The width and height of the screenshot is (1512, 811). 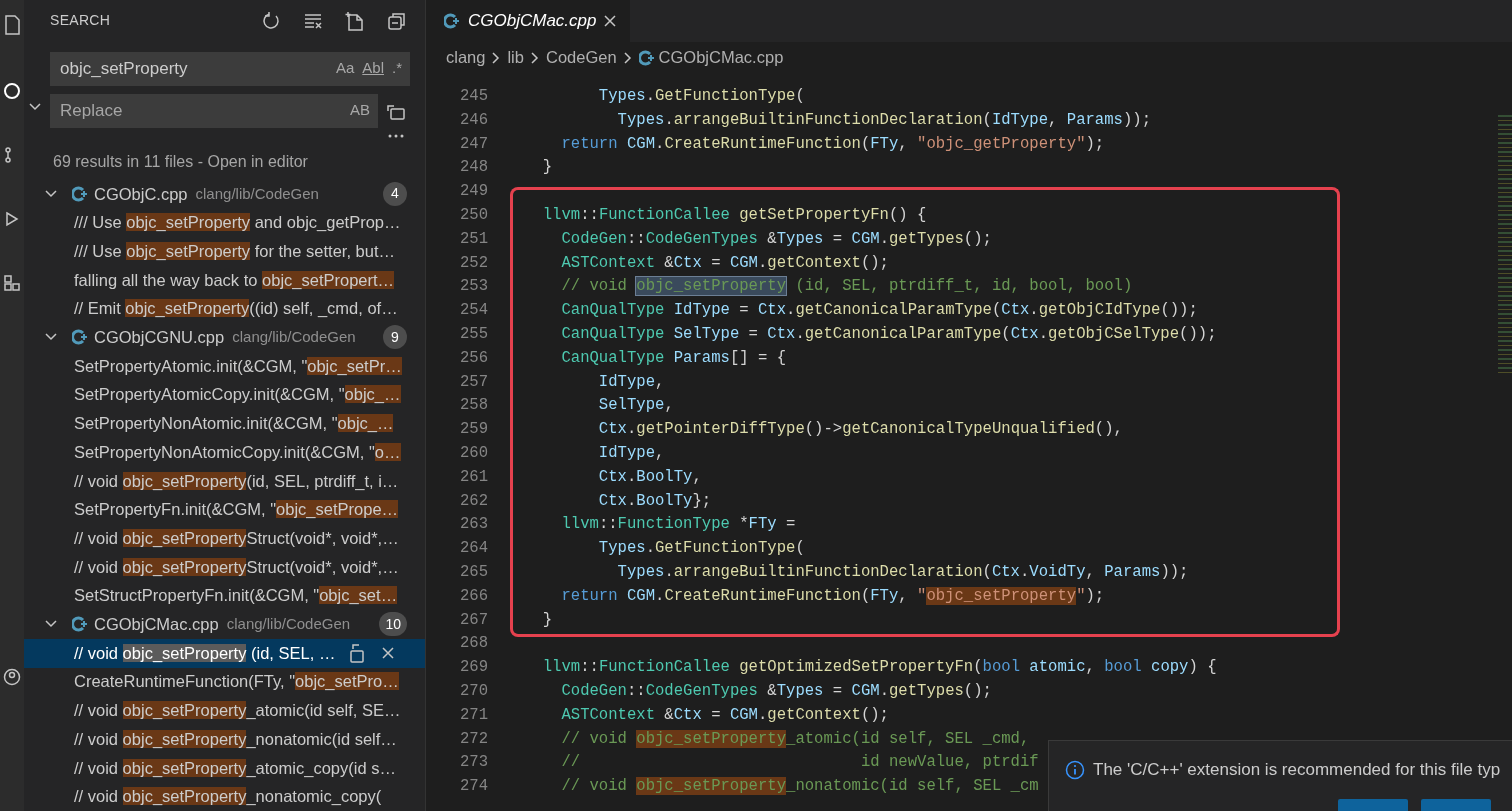 I want to click on boxed-code-line: llvm::FunctionCallee getSetPropertyFn() {, so click(x=925, y=207).